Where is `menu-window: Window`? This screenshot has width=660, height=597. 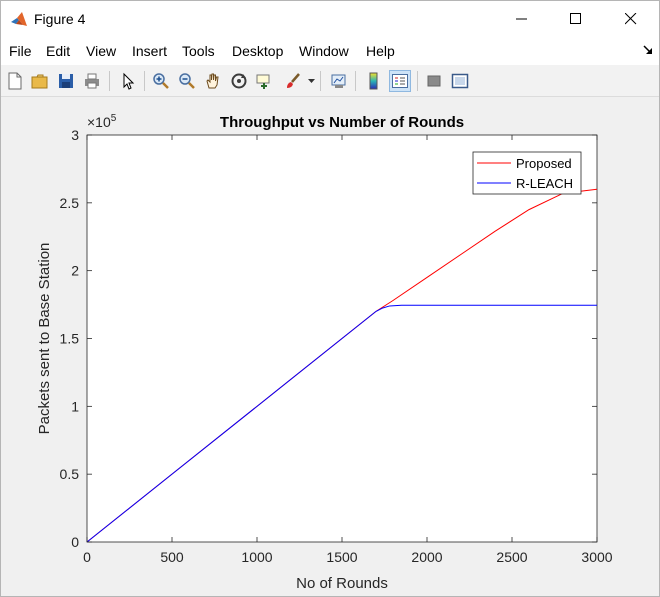
menu-window: Window is located at coordinates (324, 51).